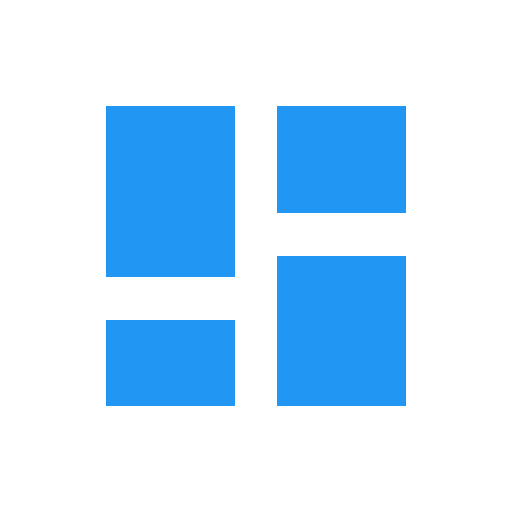 The height and width of the screenshot is (512, 512). I want to click on tile-top-left, so click(170, 191).